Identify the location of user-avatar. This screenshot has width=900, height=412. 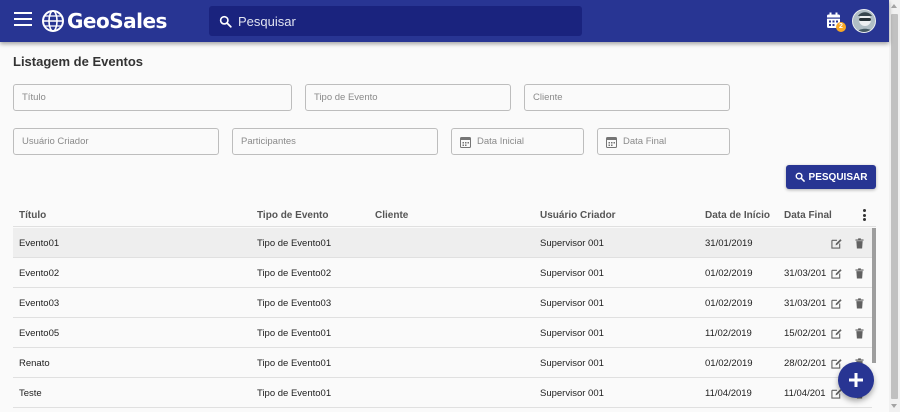
(864, 21).